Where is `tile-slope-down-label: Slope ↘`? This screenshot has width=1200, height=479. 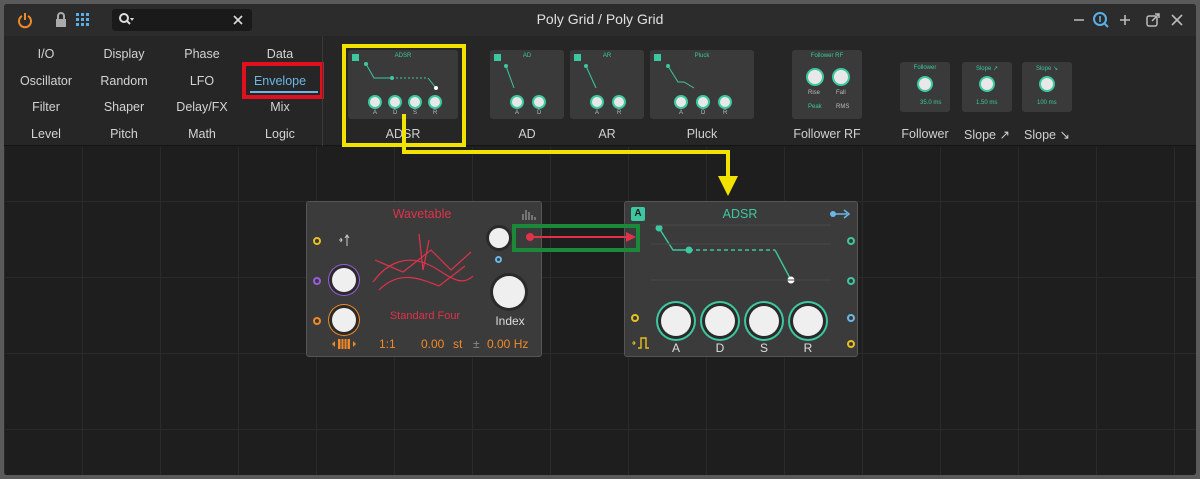
tile-slope-down-label: Slope ↘ is located at coordinates (1047, 135).